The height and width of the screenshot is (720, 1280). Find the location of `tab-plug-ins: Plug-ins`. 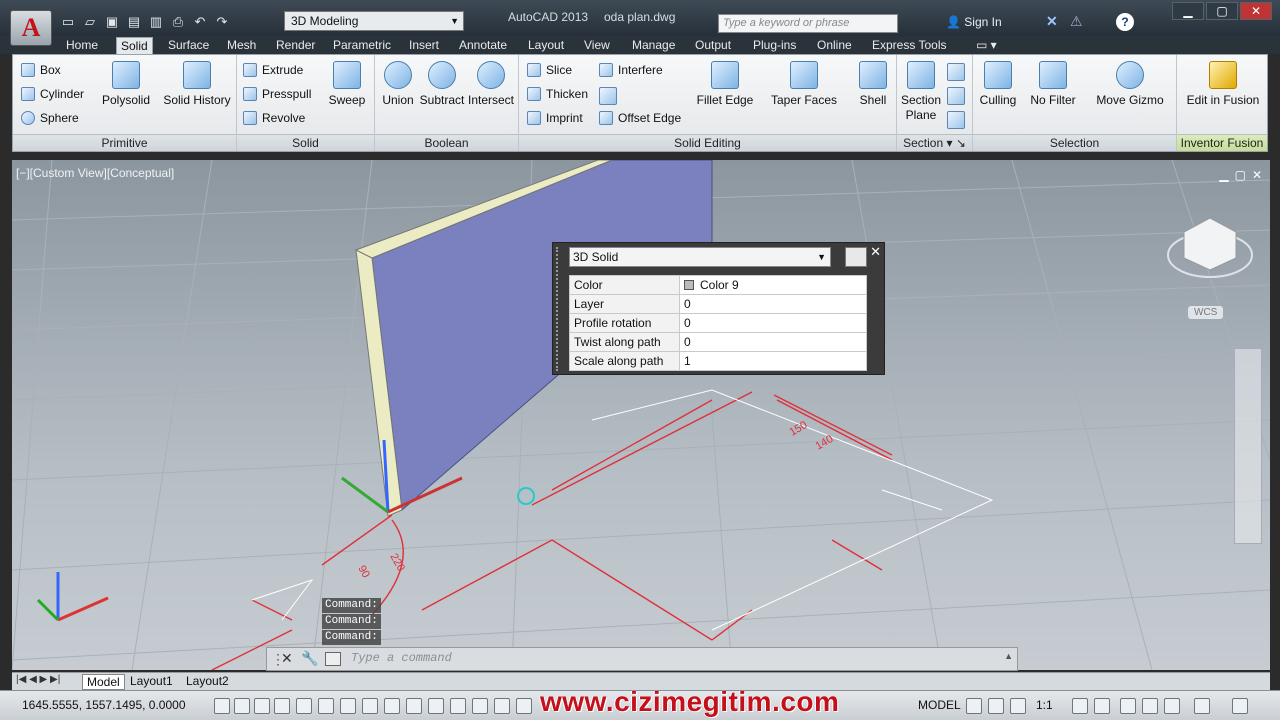

tab-plug-ins: Plug-ins is located at coordinates (774, 45).